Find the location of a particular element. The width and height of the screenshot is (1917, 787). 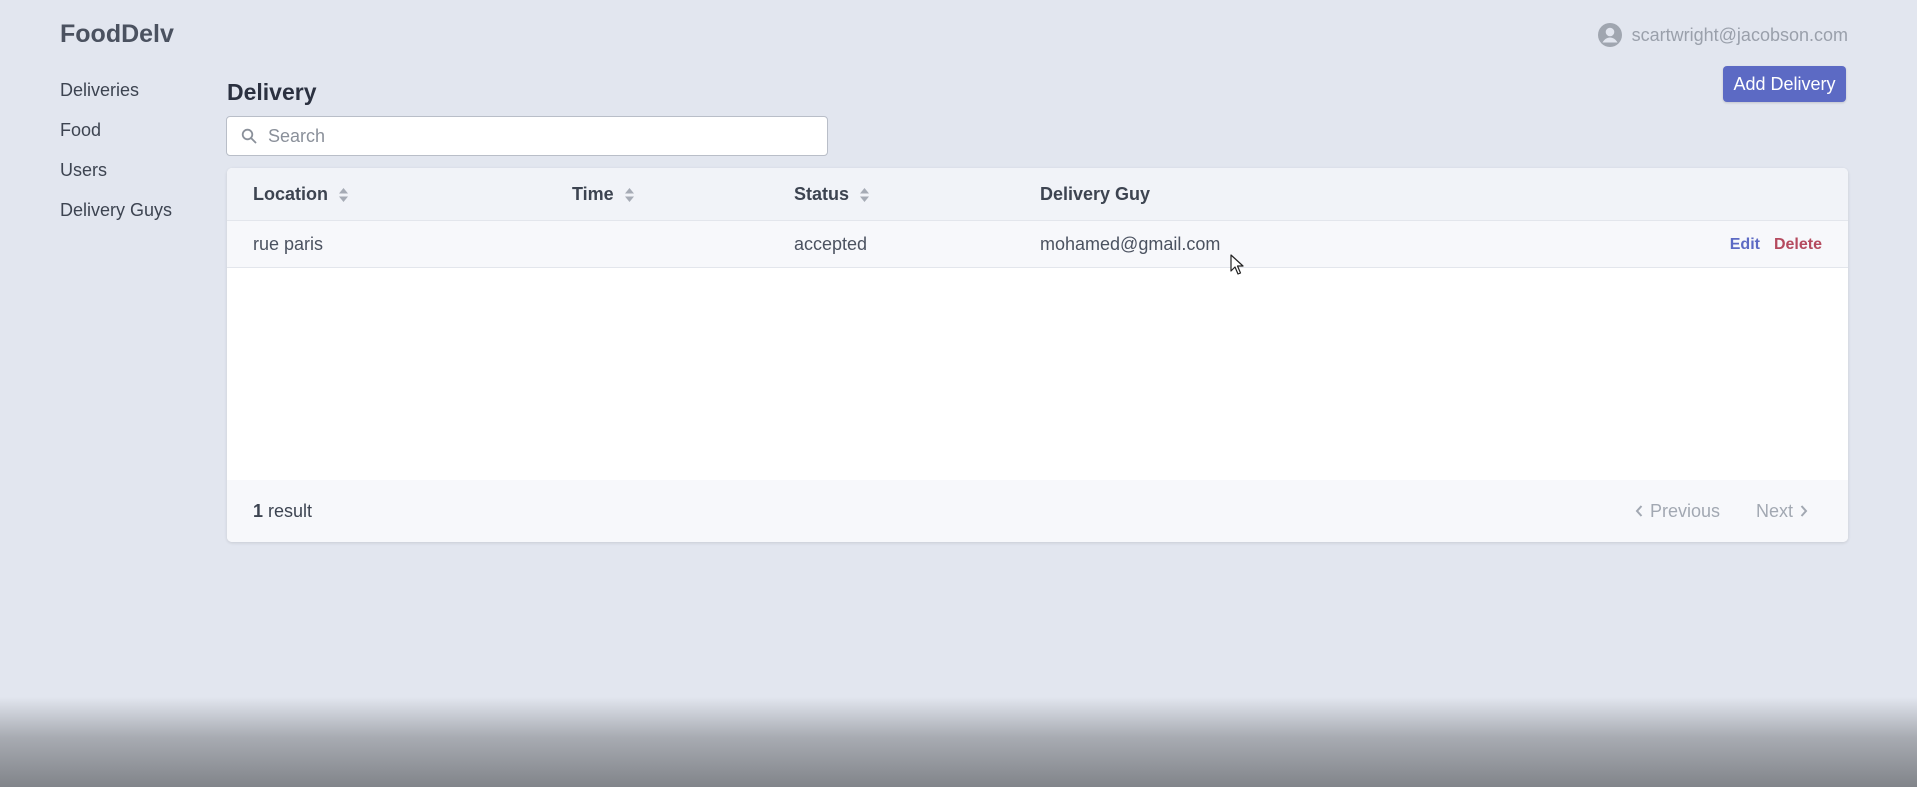

table-header: Location Time Status Delivery Guy is located at coordinates (1037, 194).